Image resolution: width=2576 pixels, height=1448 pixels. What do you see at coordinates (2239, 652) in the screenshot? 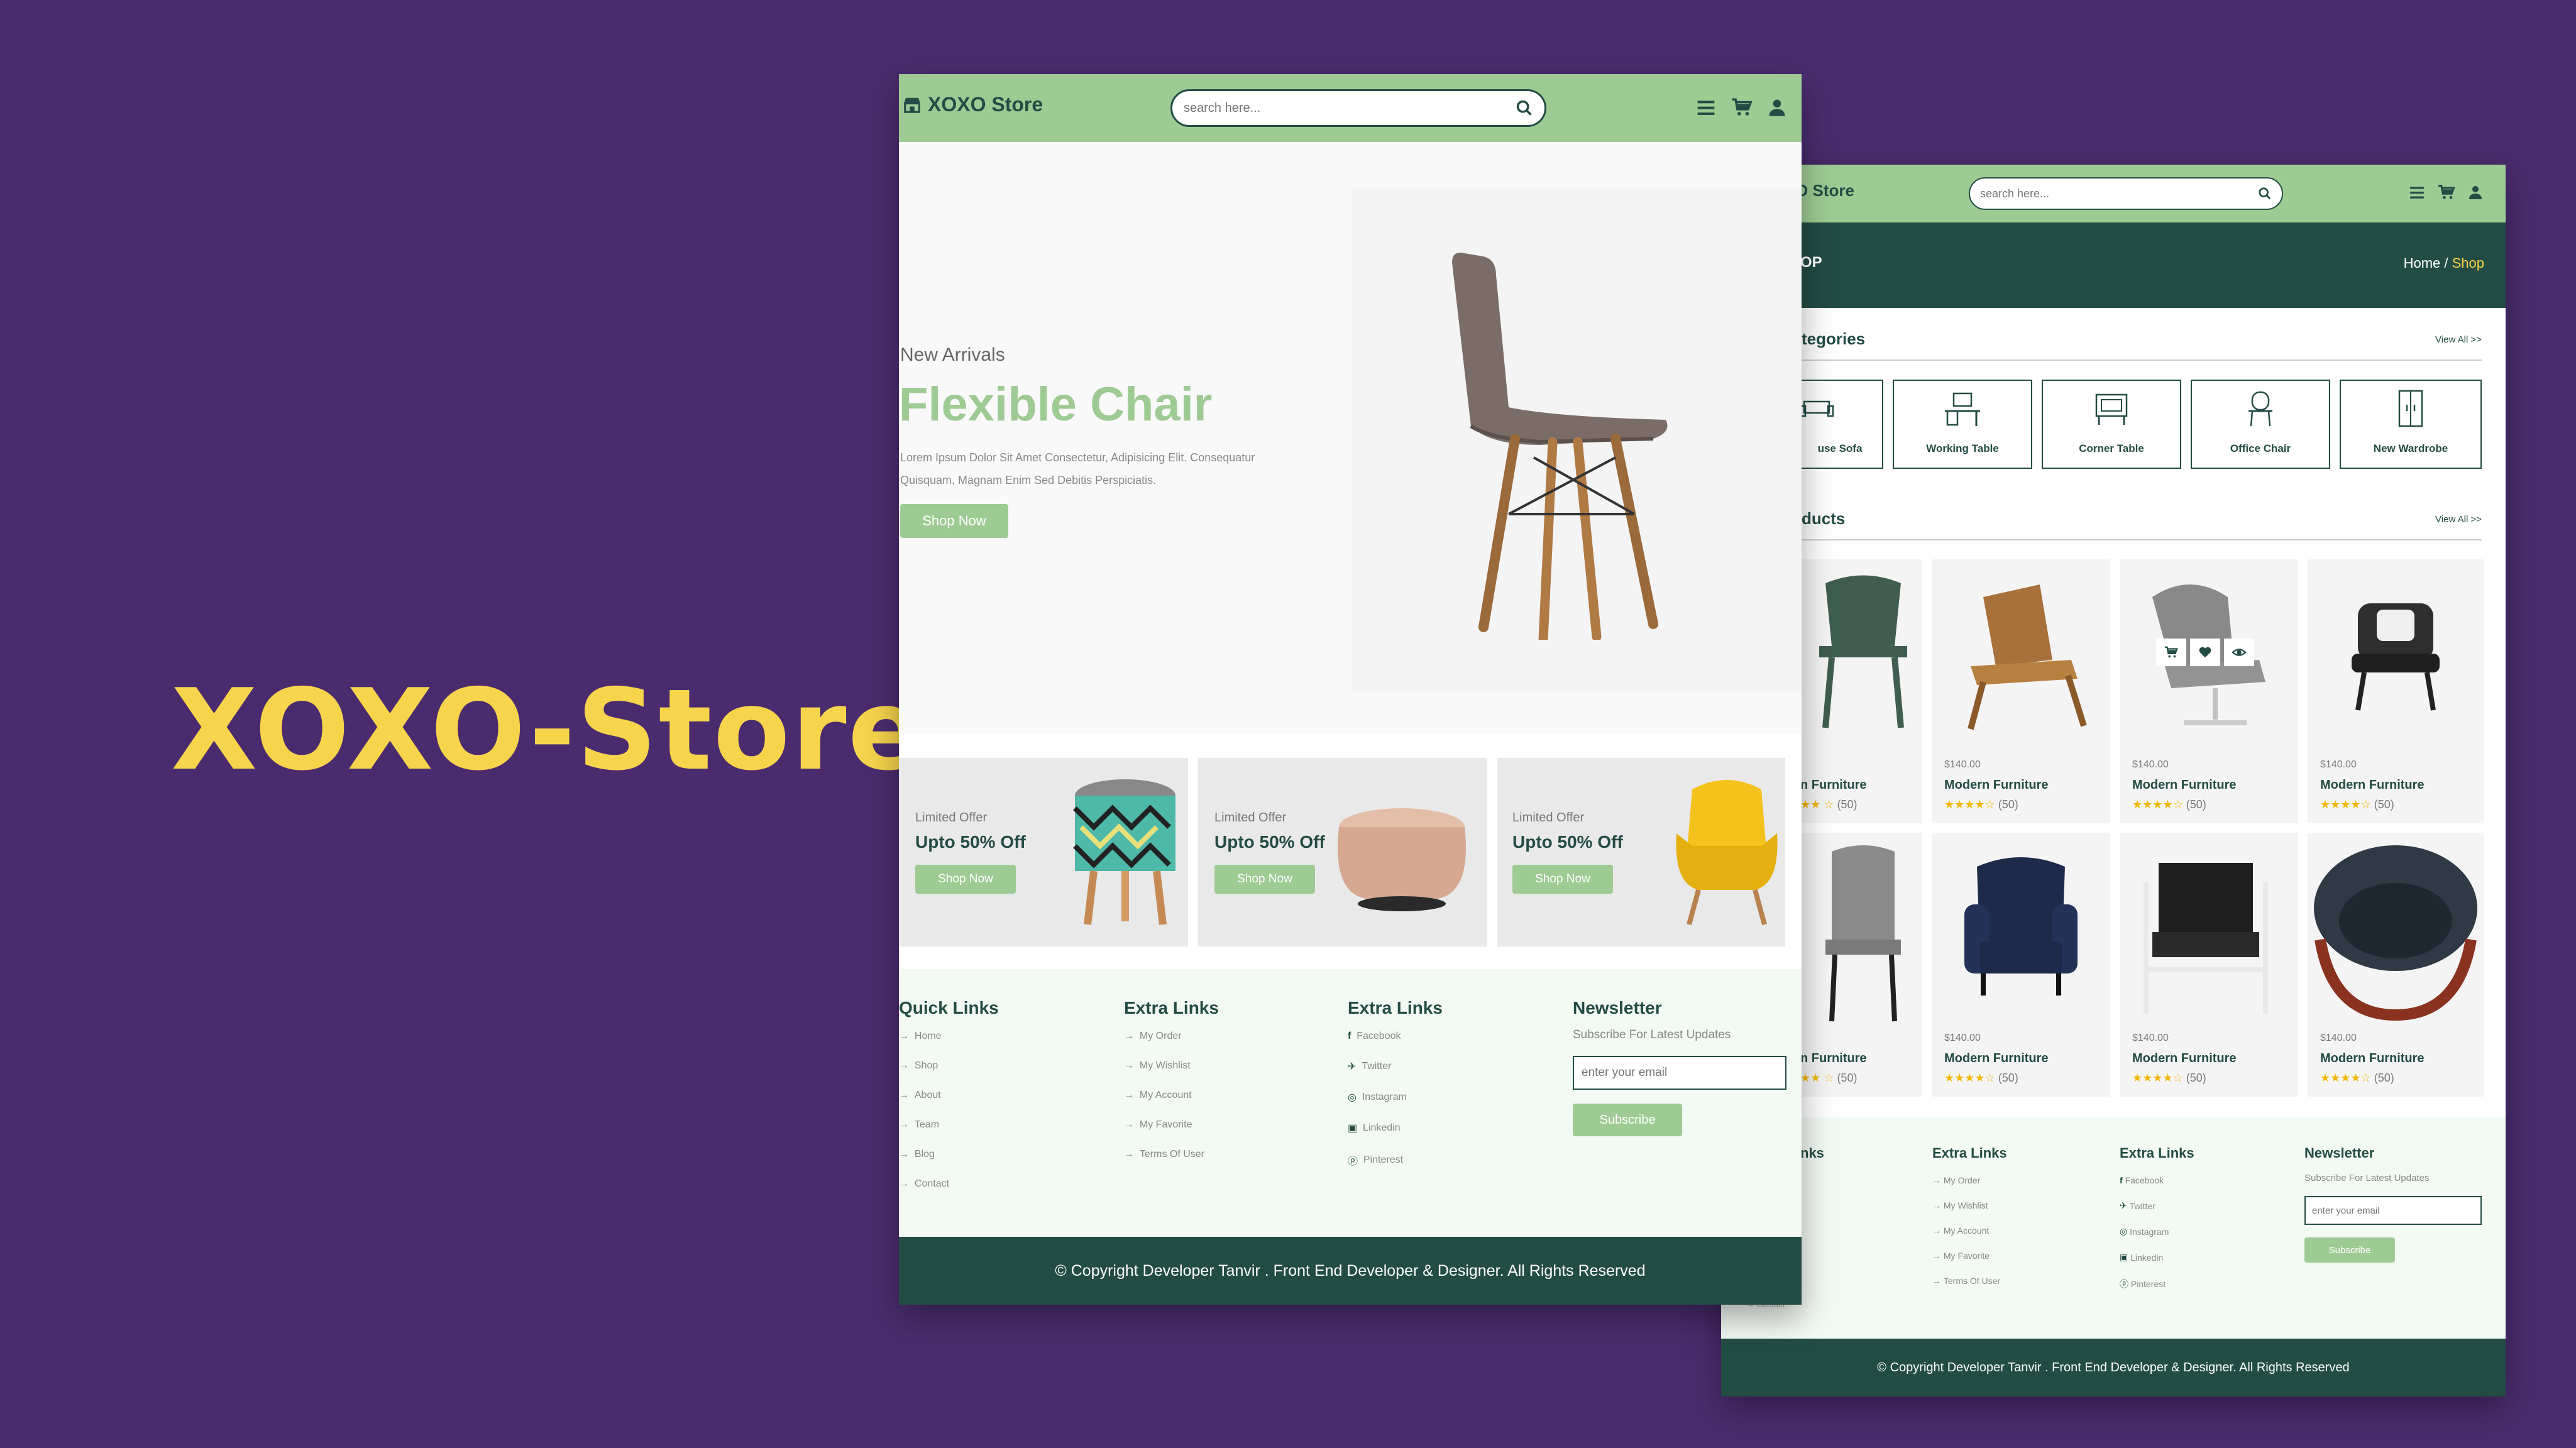
I see `quick-view-button` at bounding box center [2239, 652].